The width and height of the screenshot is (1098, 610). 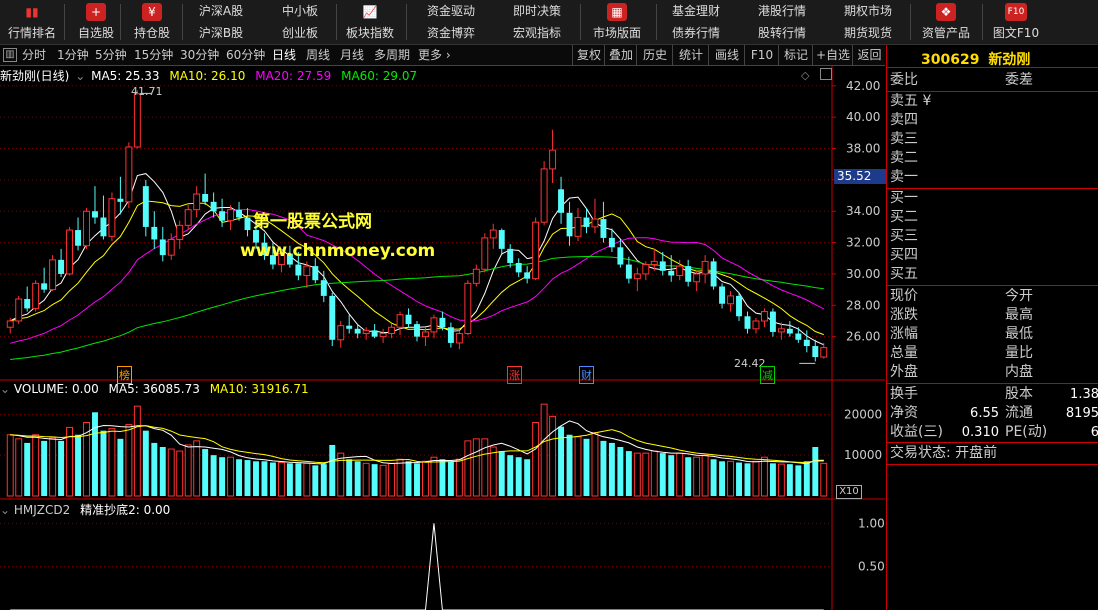 What do you see at coordinates (904, 394) in the screenshot?
I see `turnover-label: 换手` at bounding box center [904, 394].